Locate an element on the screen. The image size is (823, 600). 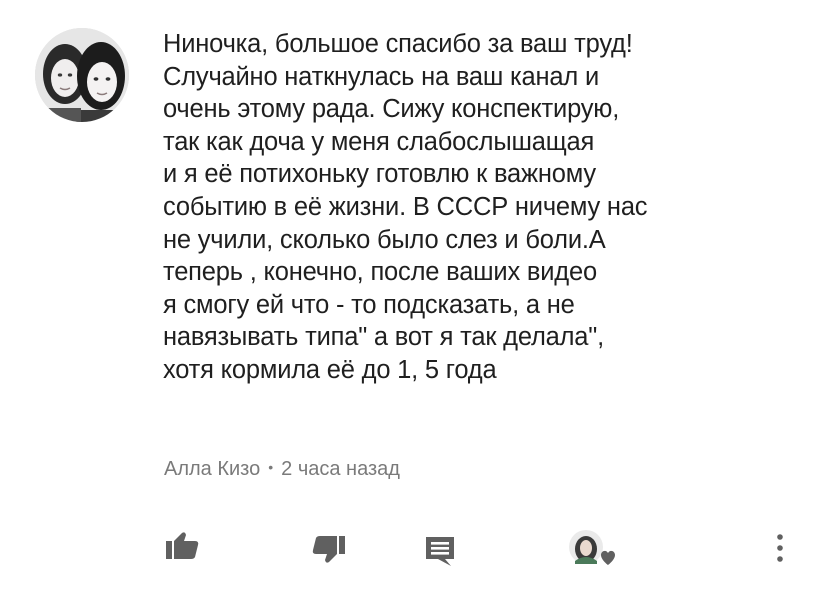
comment-line: так как доча у меня слабослышащая is located at coordinates (379, 141).